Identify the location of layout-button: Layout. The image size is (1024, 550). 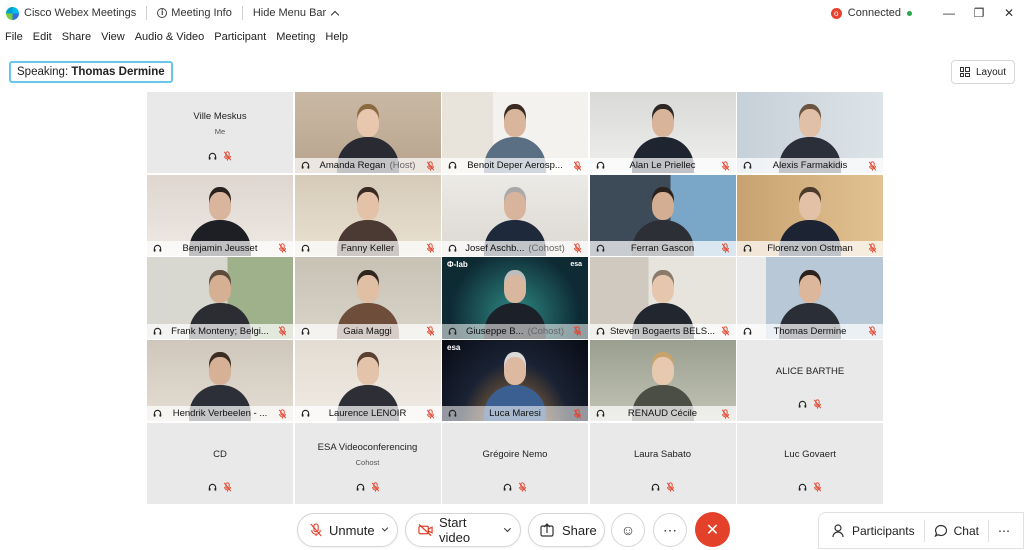
(982, 72).